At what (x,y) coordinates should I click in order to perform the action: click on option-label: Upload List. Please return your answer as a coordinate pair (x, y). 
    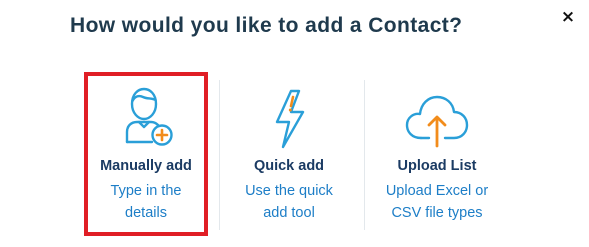
    Looking at the image, I should click on (437, 166).